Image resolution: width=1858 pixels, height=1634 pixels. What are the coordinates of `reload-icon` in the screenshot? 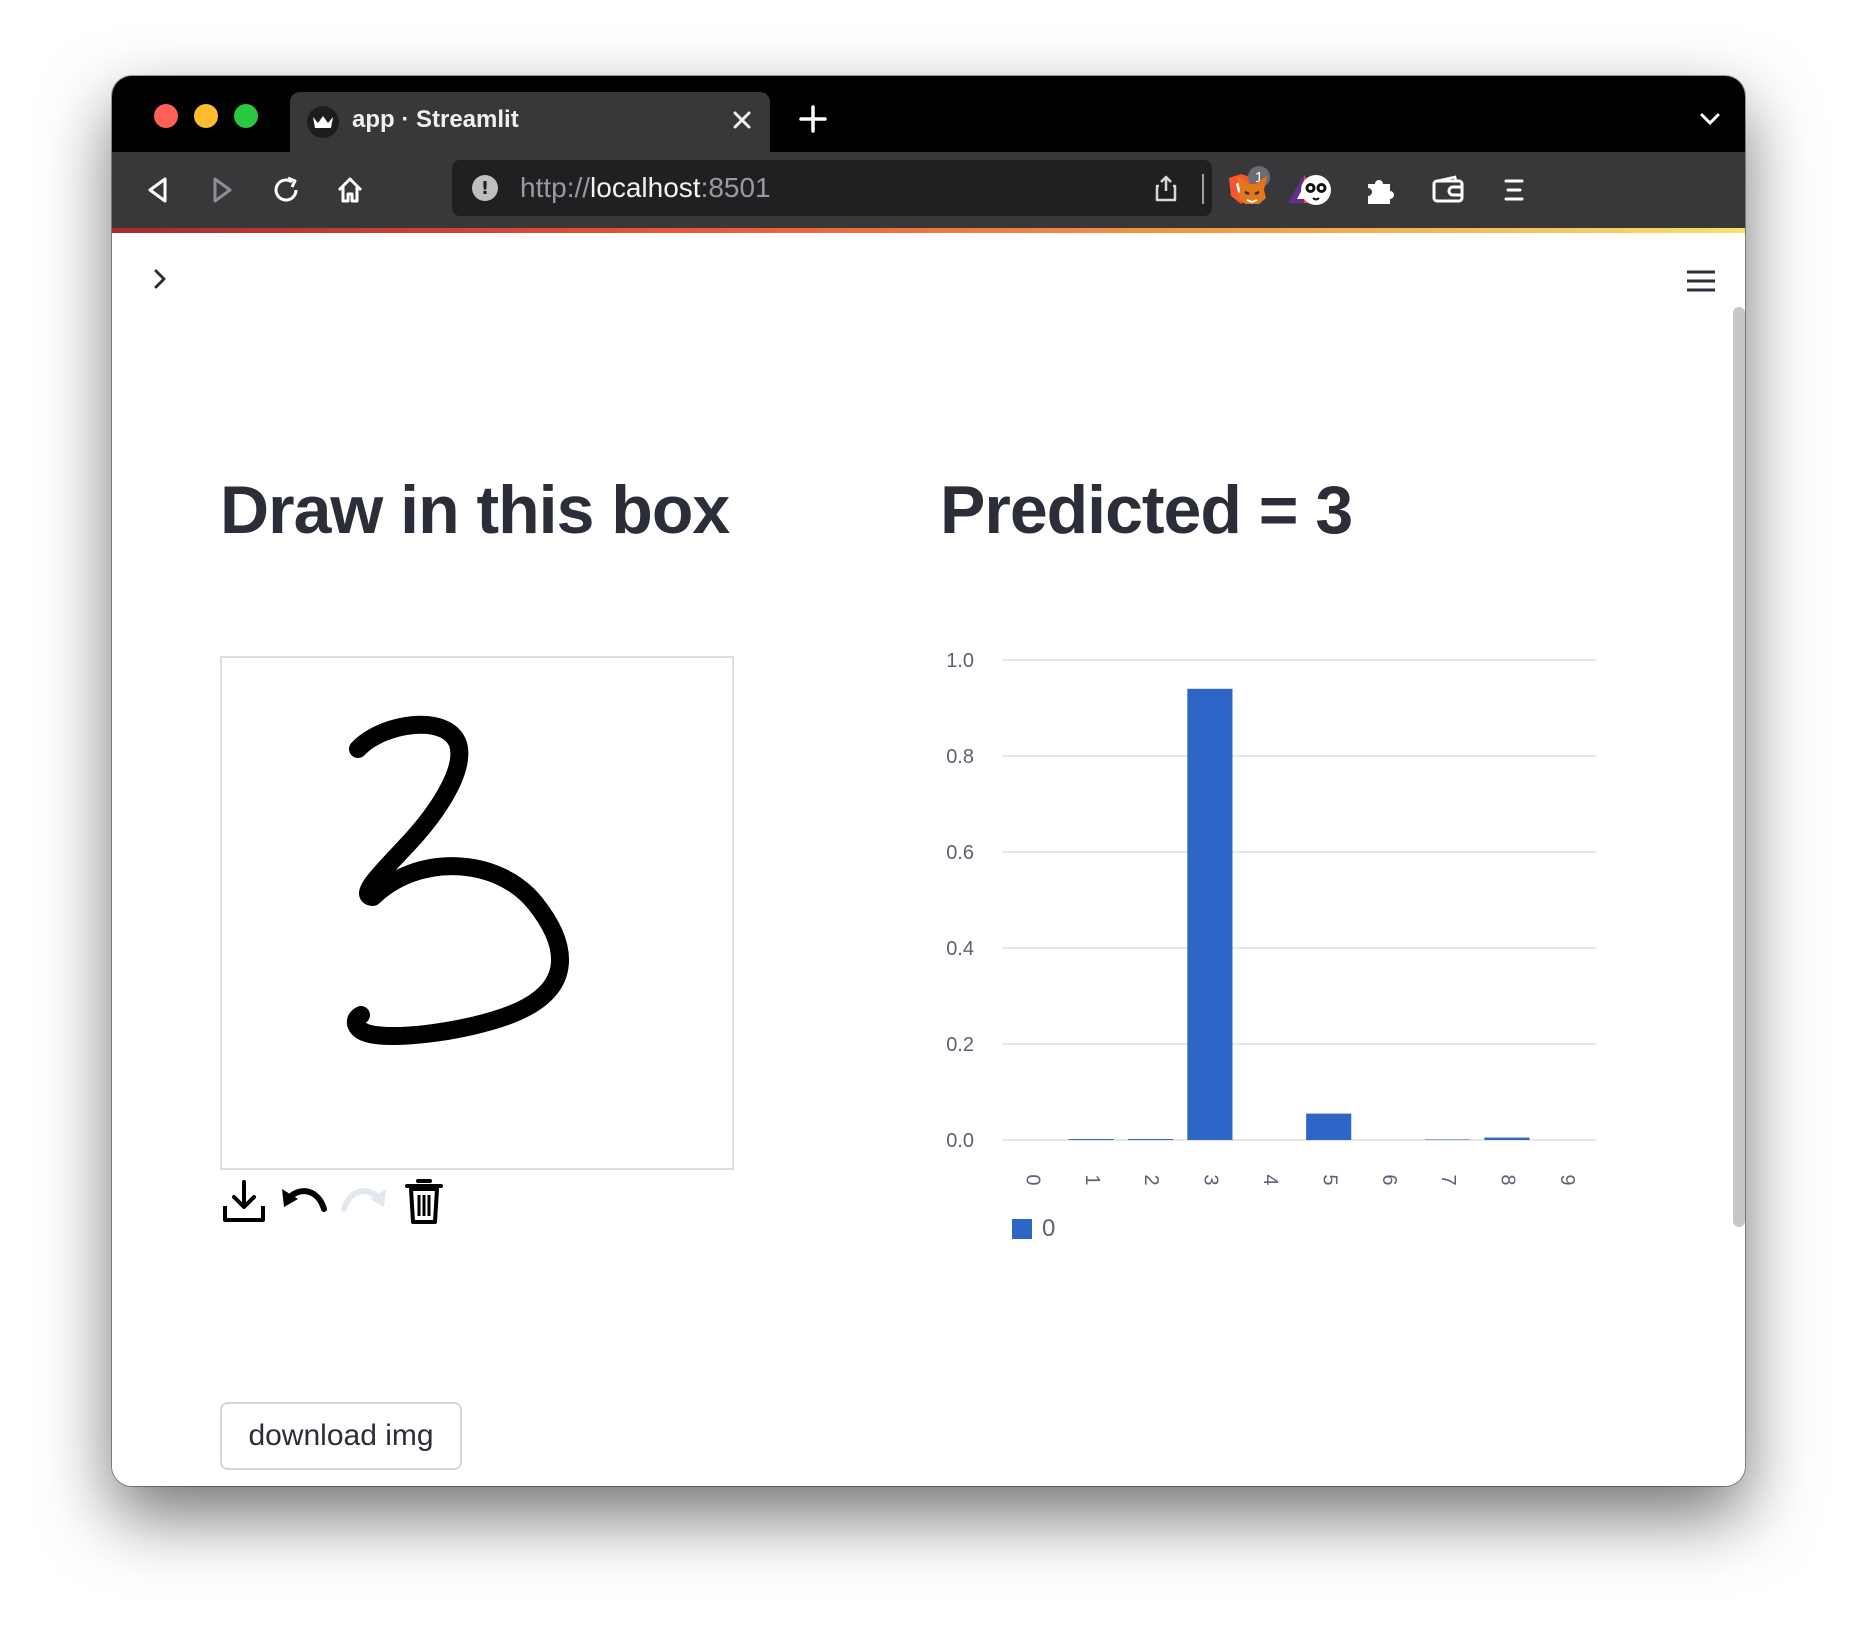 It's located at (286, 190).